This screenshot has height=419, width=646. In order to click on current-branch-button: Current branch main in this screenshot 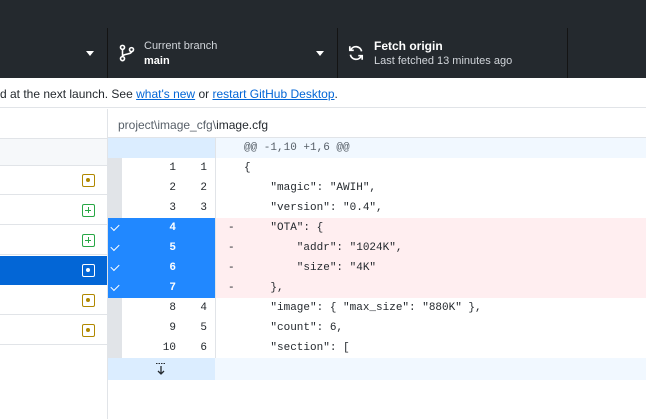, I will do `click(223, 53)`.